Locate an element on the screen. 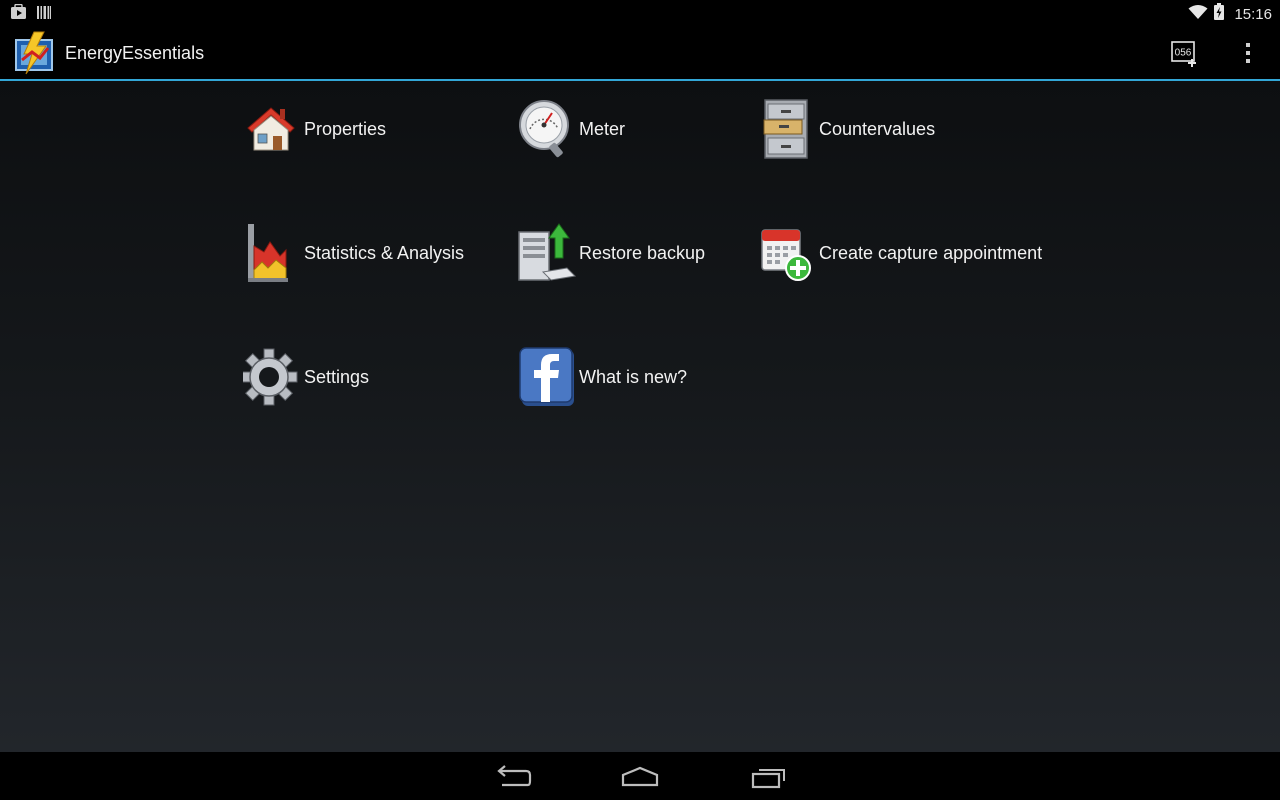 This screenshot has height=800, width=1280. wifi-icon is located at coordinates (1198, 14).